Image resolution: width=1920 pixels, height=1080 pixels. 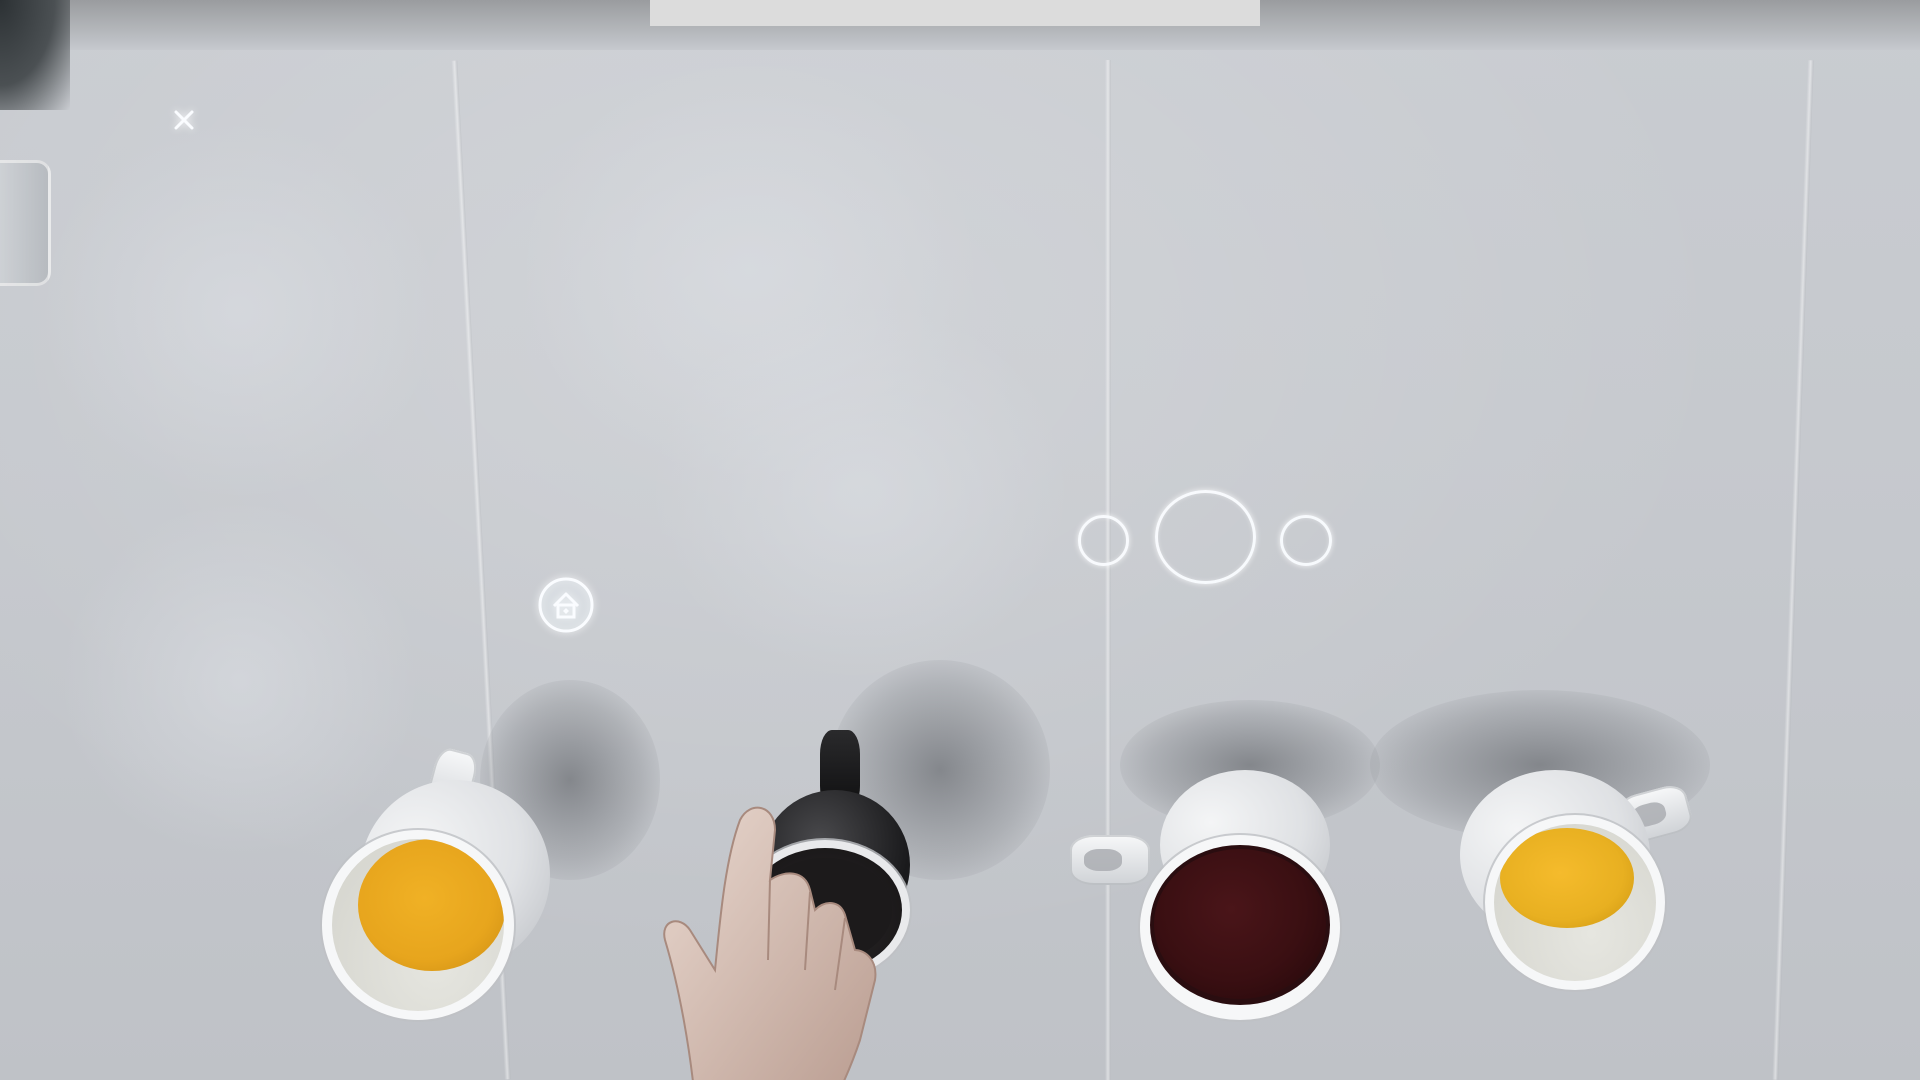 I want to click on hand-shape, so click(x=770, y=943).